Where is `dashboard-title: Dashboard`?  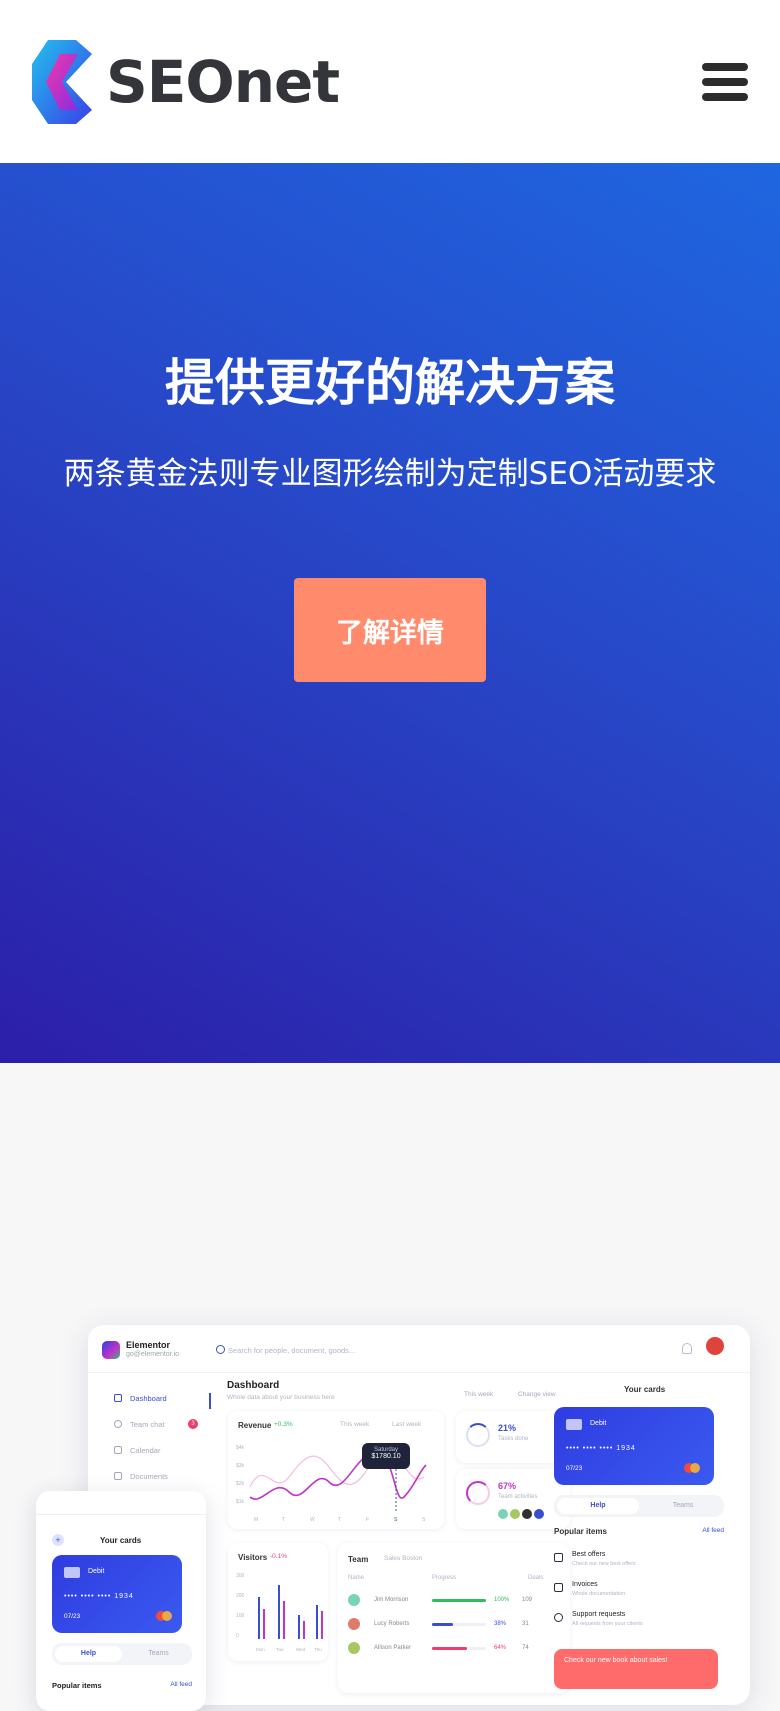 dashboard-title: Dashboard is located at coordinates (253, 1385).